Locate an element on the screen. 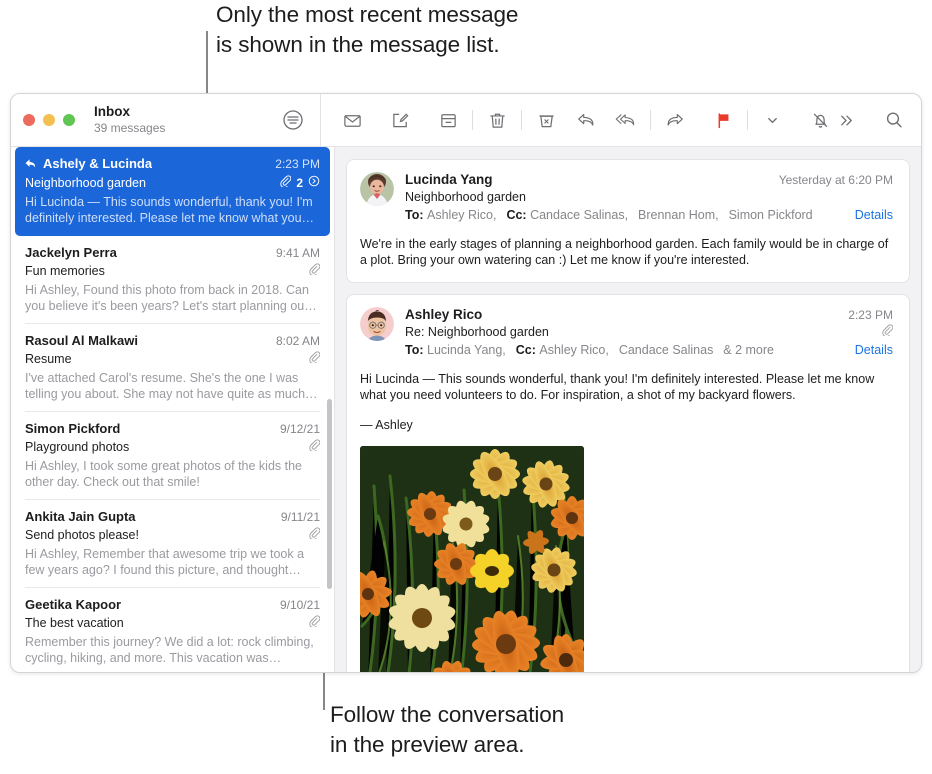 The height and width of the screenshot is (774, 932). recipient-cc-1: Ashley Rico, is located at coordinates (574, 350).